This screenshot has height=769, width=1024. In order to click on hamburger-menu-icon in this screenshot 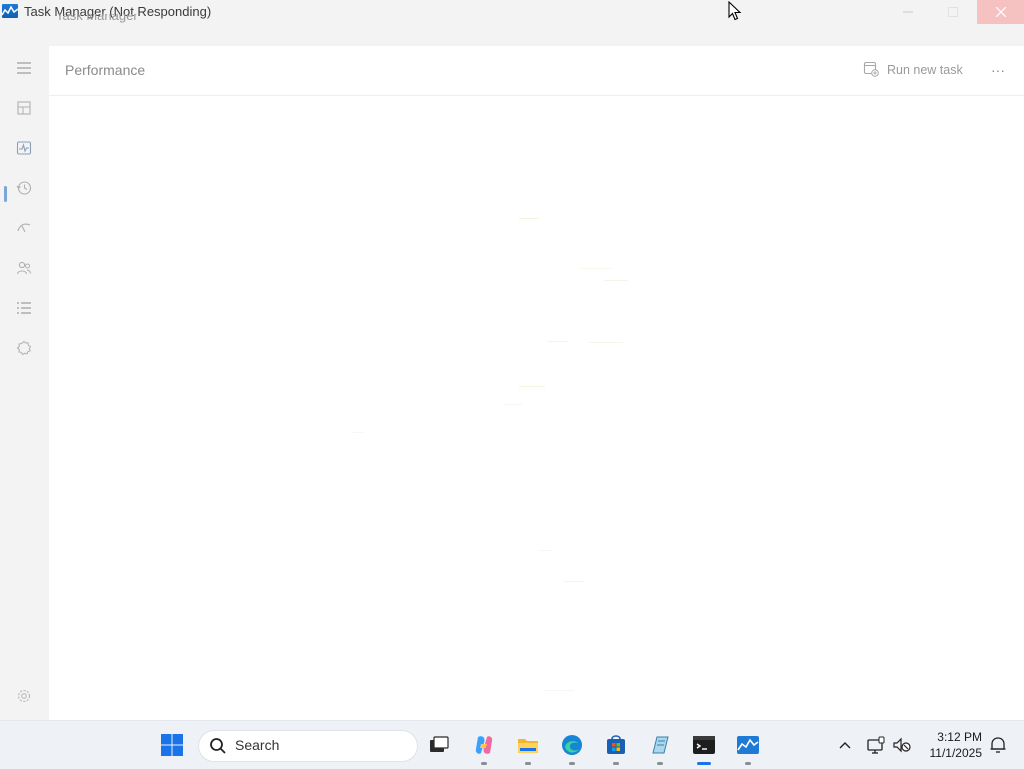, I will do `click(24, 68)`.